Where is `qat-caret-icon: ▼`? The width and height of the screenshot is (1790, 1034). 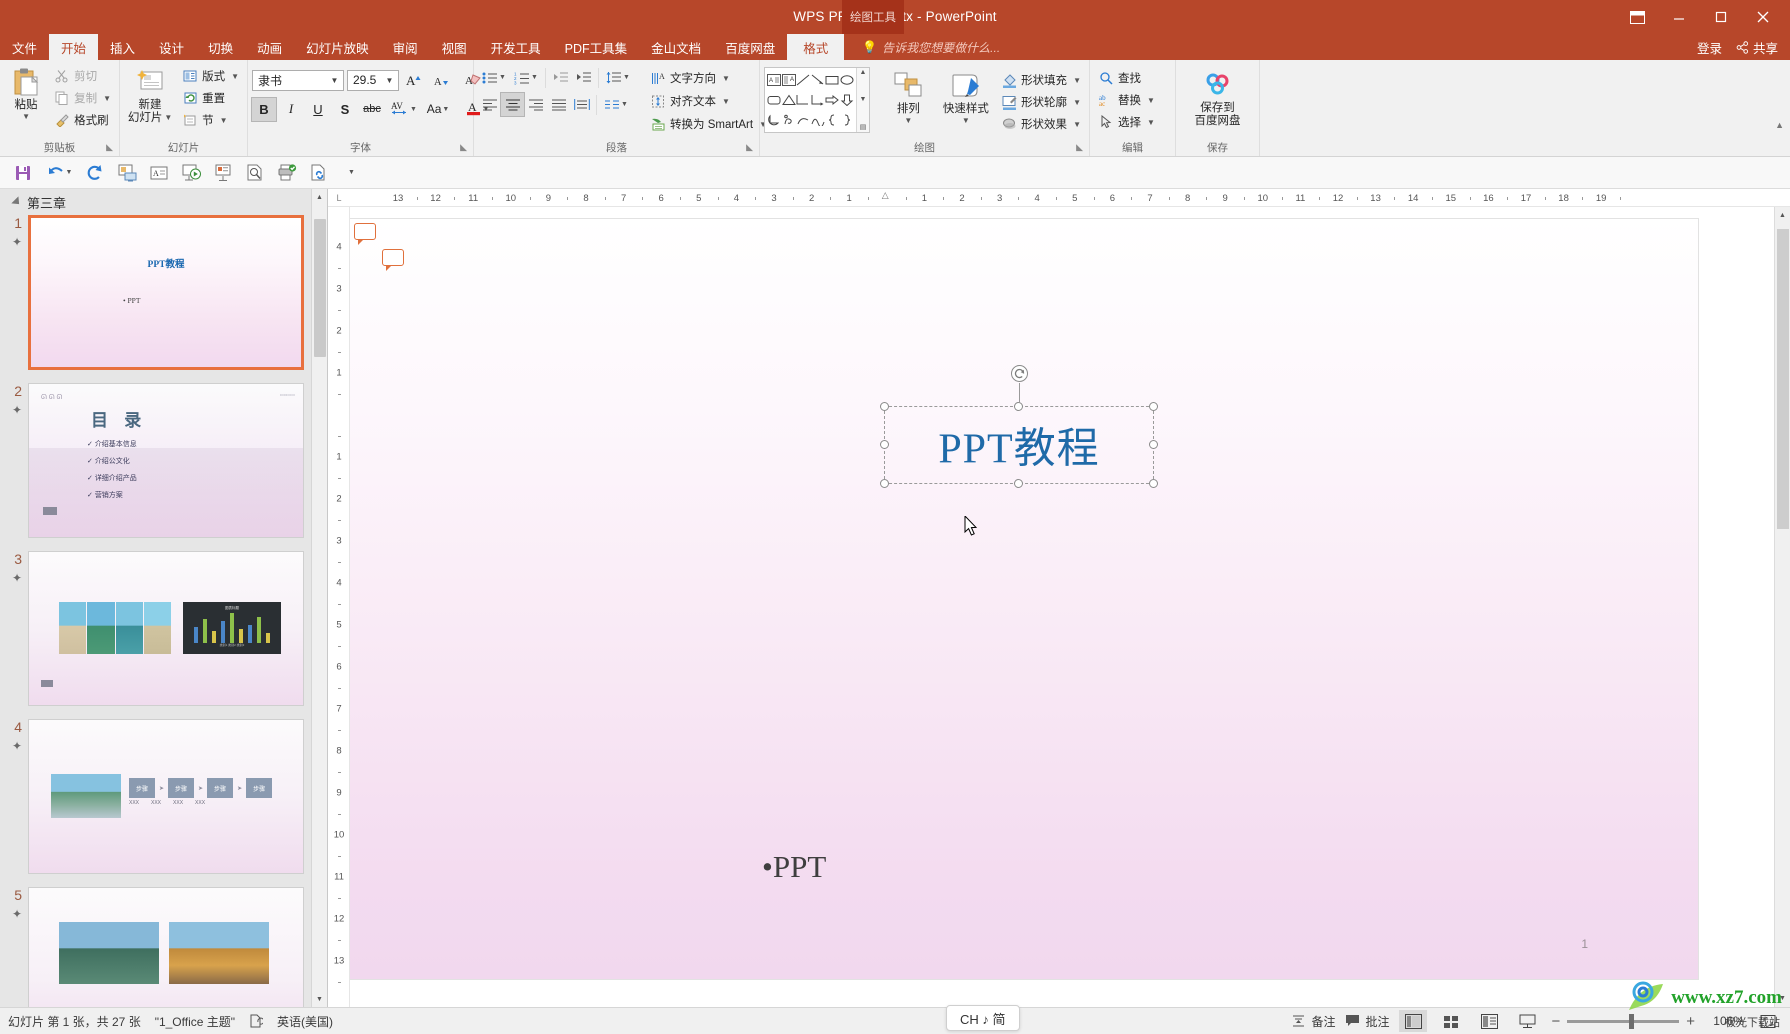 qat-caret-icon: ▼ is located at coordinates (351, 172).